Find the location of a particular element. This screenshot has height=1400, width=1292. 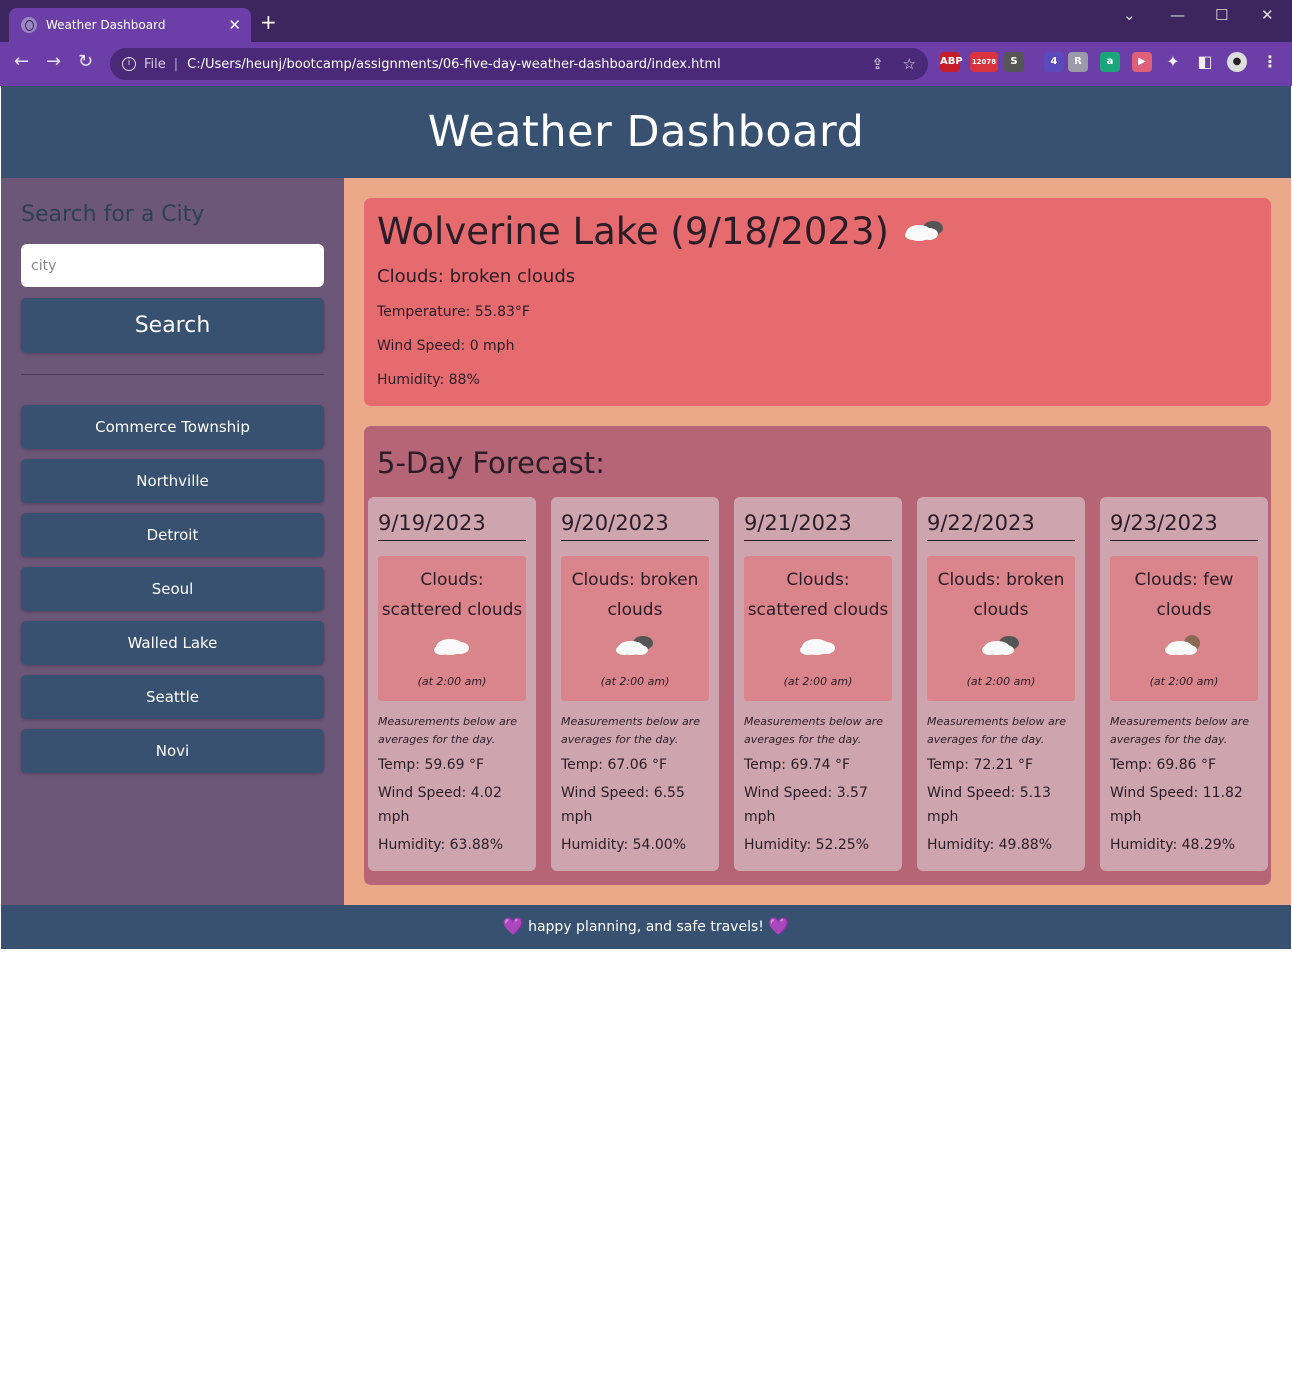

city-search-input is located at coordinates (172, 265).